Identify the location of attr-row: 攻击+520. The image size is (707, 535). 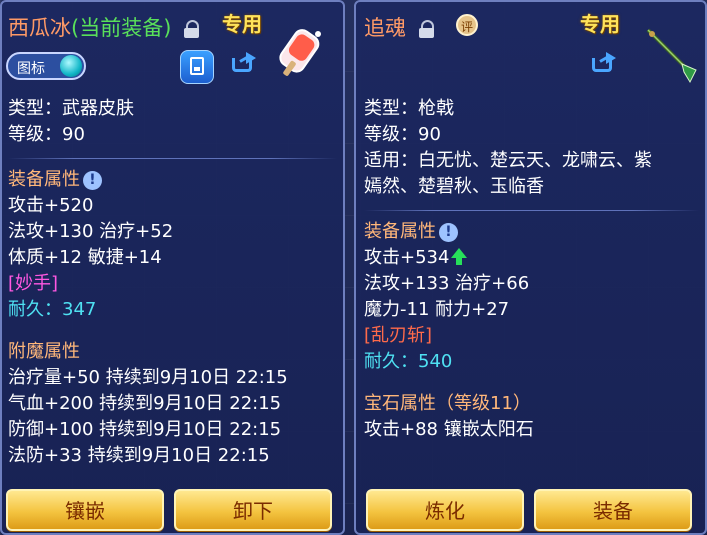
(51, 205).